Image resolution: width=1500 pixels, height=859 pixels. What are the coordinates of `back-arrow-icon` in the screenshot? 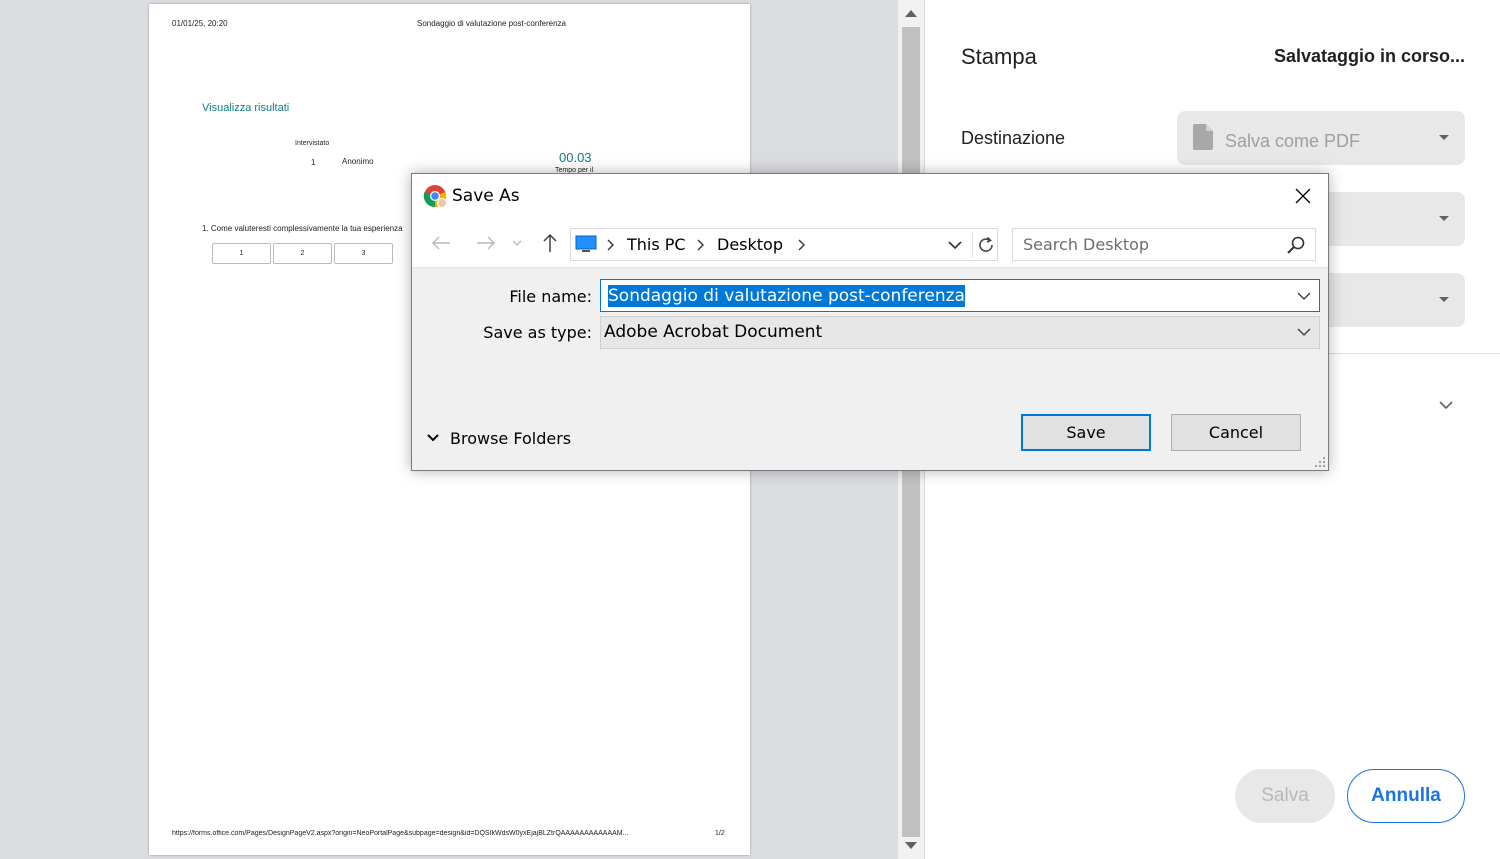 It's located at (441, 243).